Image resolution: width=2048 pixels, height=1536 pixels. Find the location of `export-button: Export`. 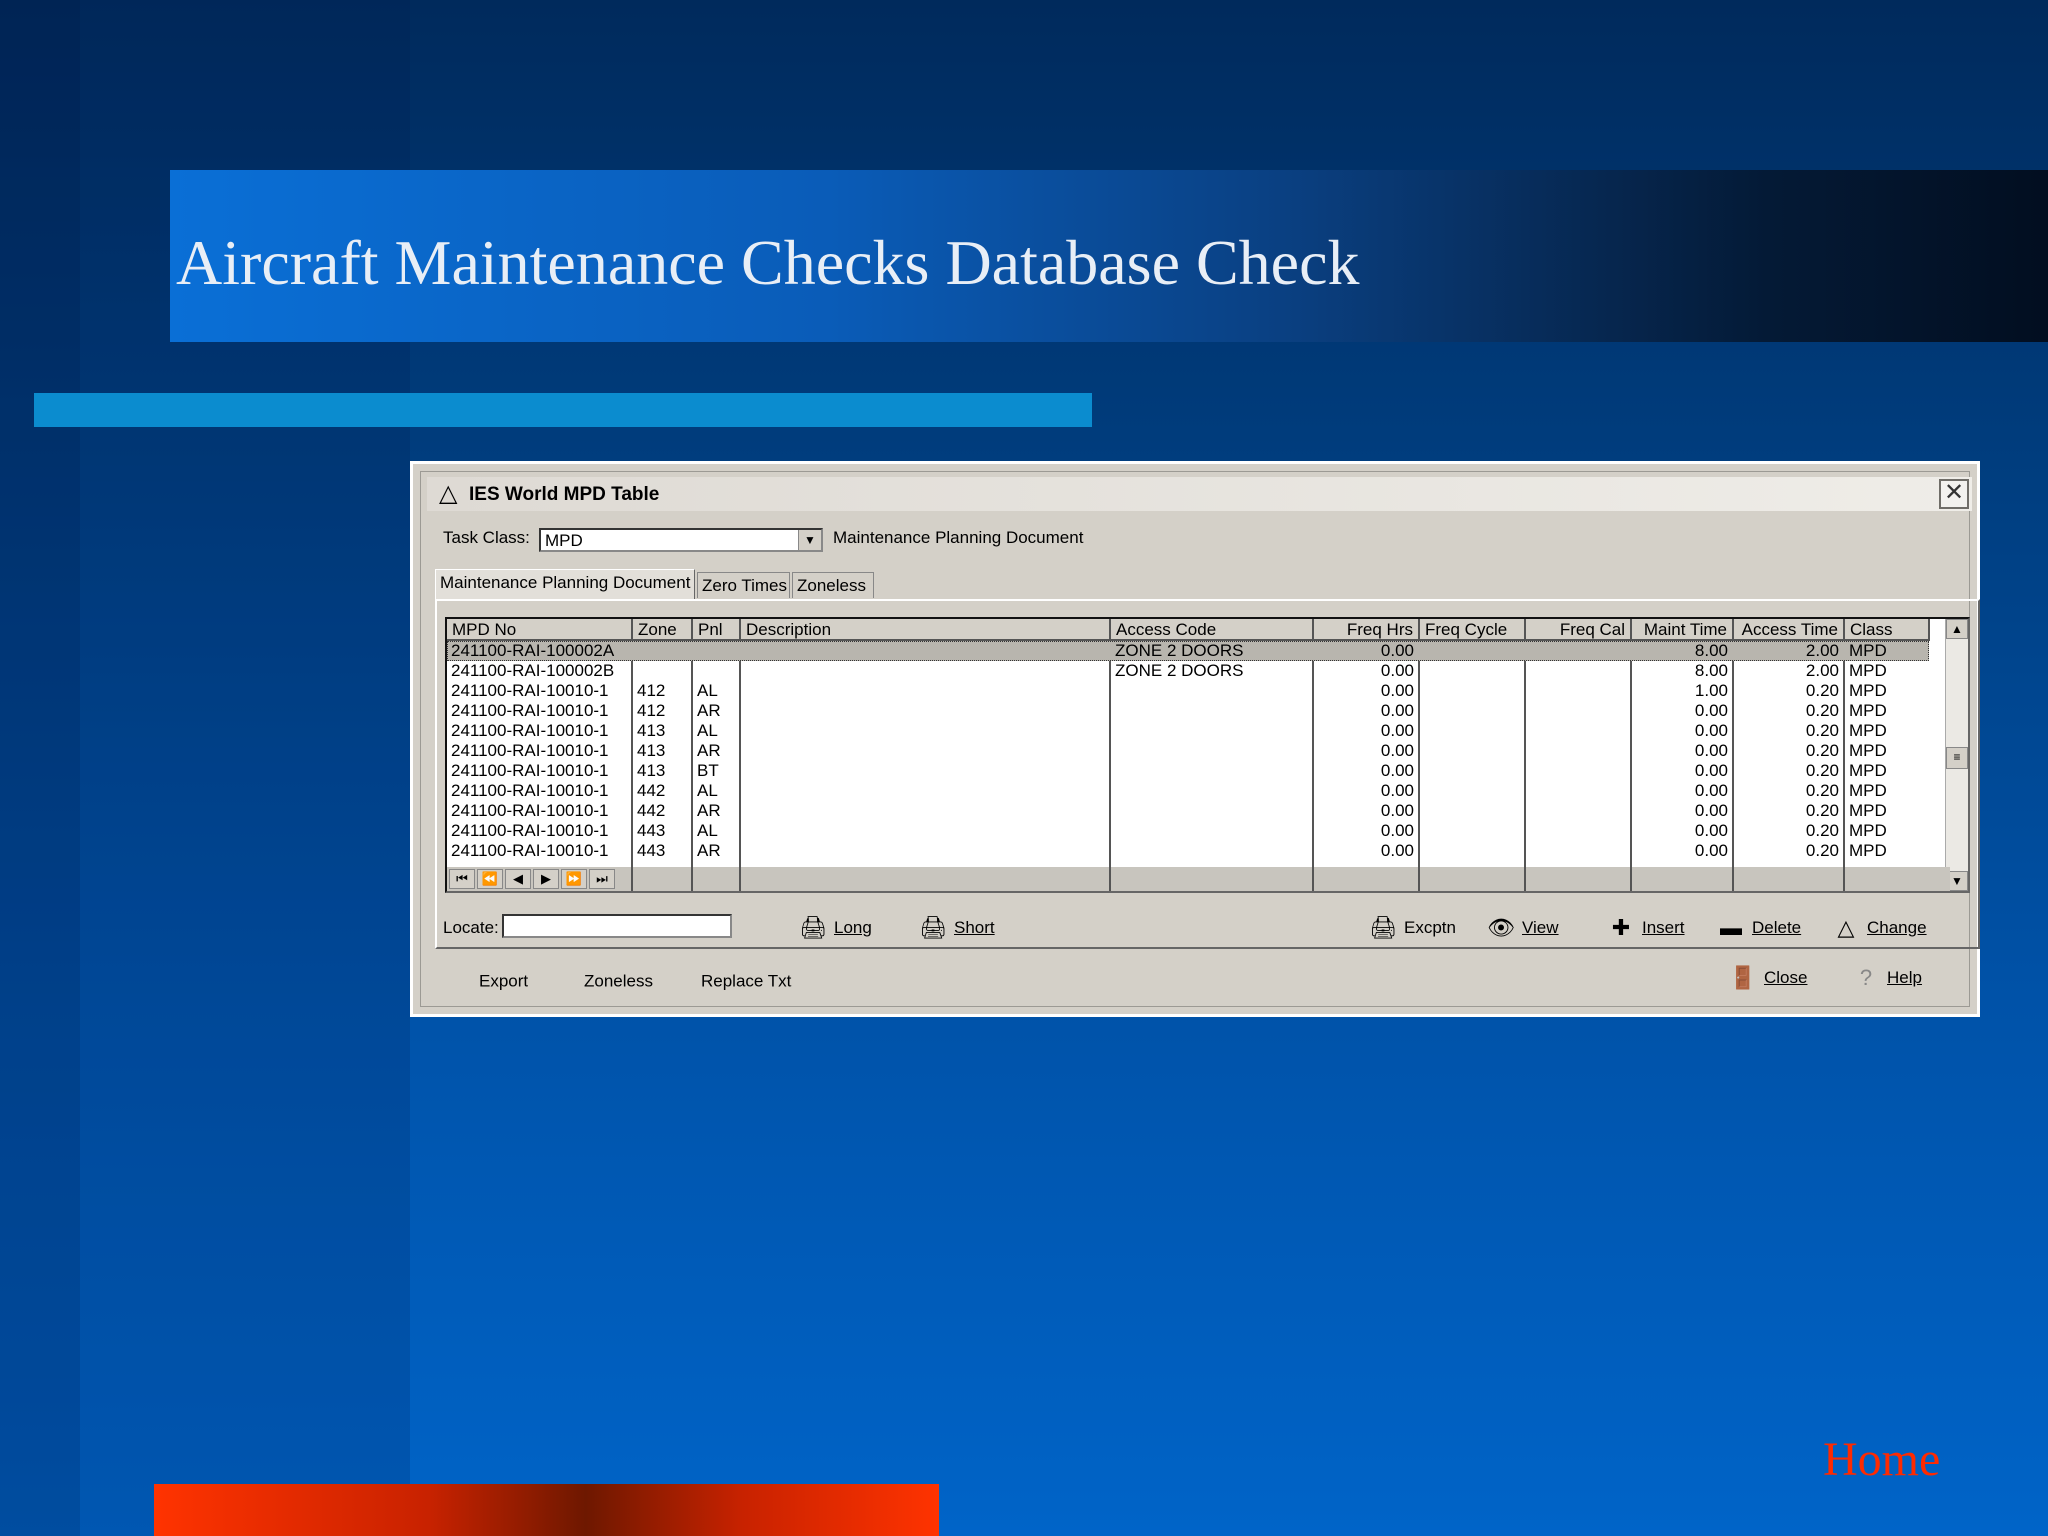

export-button: Export is located at coordinates (503, 981).